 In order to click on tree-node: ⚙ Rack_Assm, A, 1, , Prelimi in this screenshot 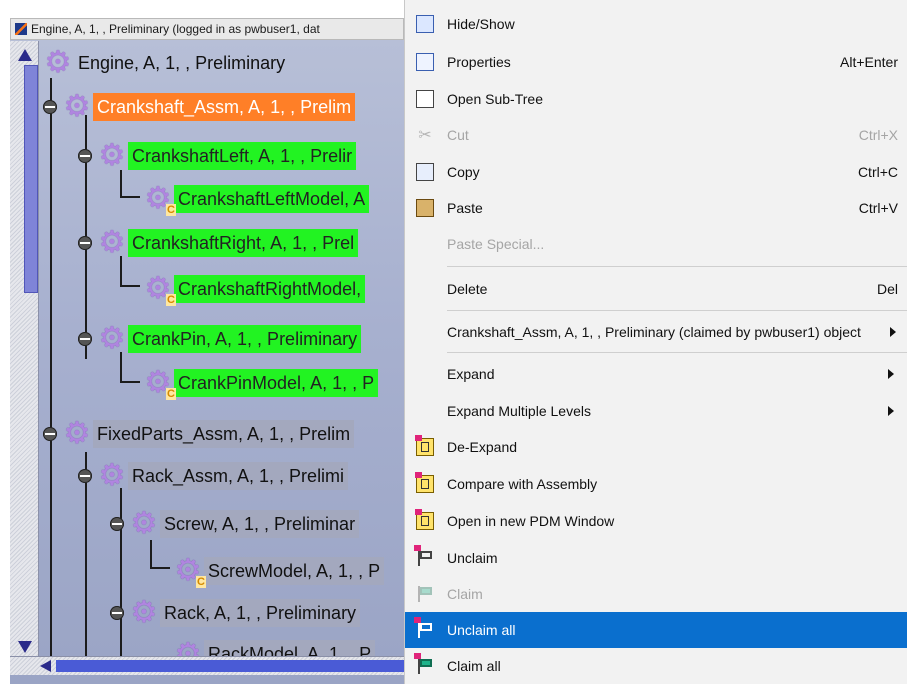, I will do `click(213, 476)`.